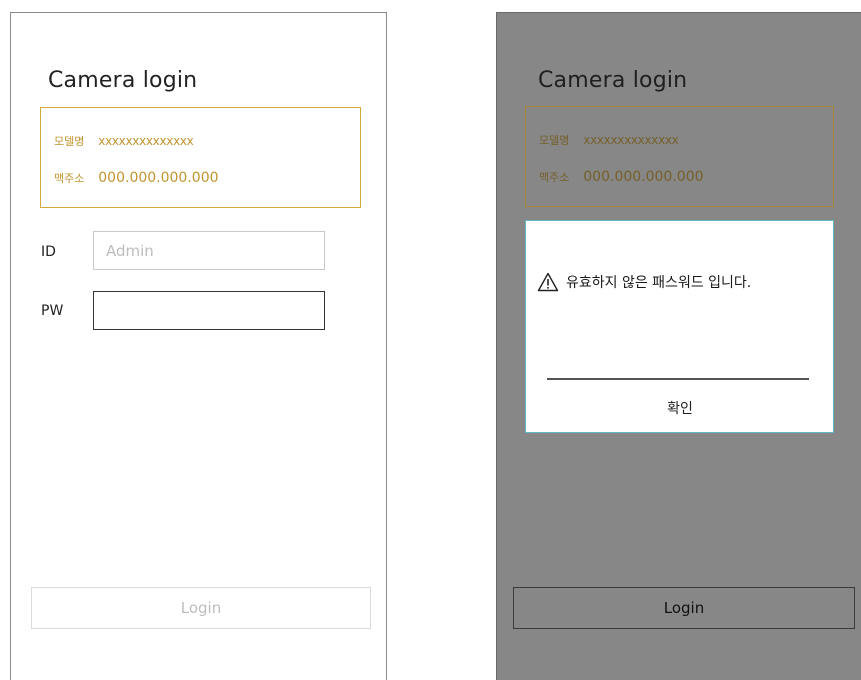  What do you see at coordinates (209, 250) in the screenshot?
I see `id-input` at bounding box center [209, 250].